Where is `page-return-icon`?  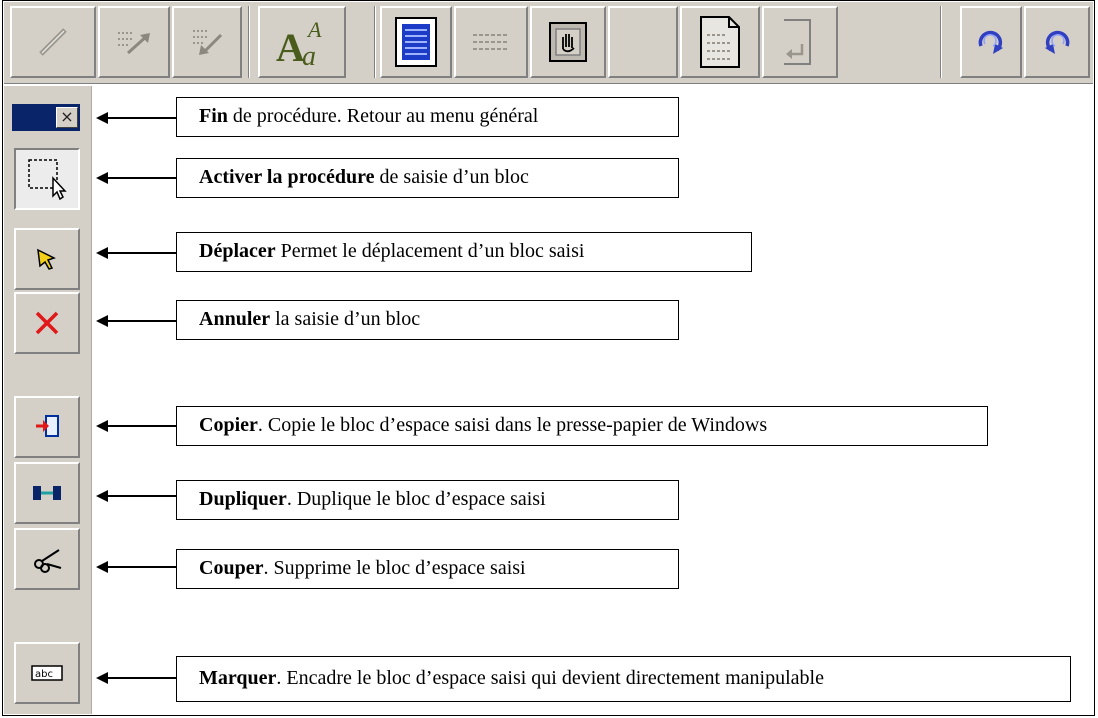
page-return-icon is located at coordinates (797, 42).